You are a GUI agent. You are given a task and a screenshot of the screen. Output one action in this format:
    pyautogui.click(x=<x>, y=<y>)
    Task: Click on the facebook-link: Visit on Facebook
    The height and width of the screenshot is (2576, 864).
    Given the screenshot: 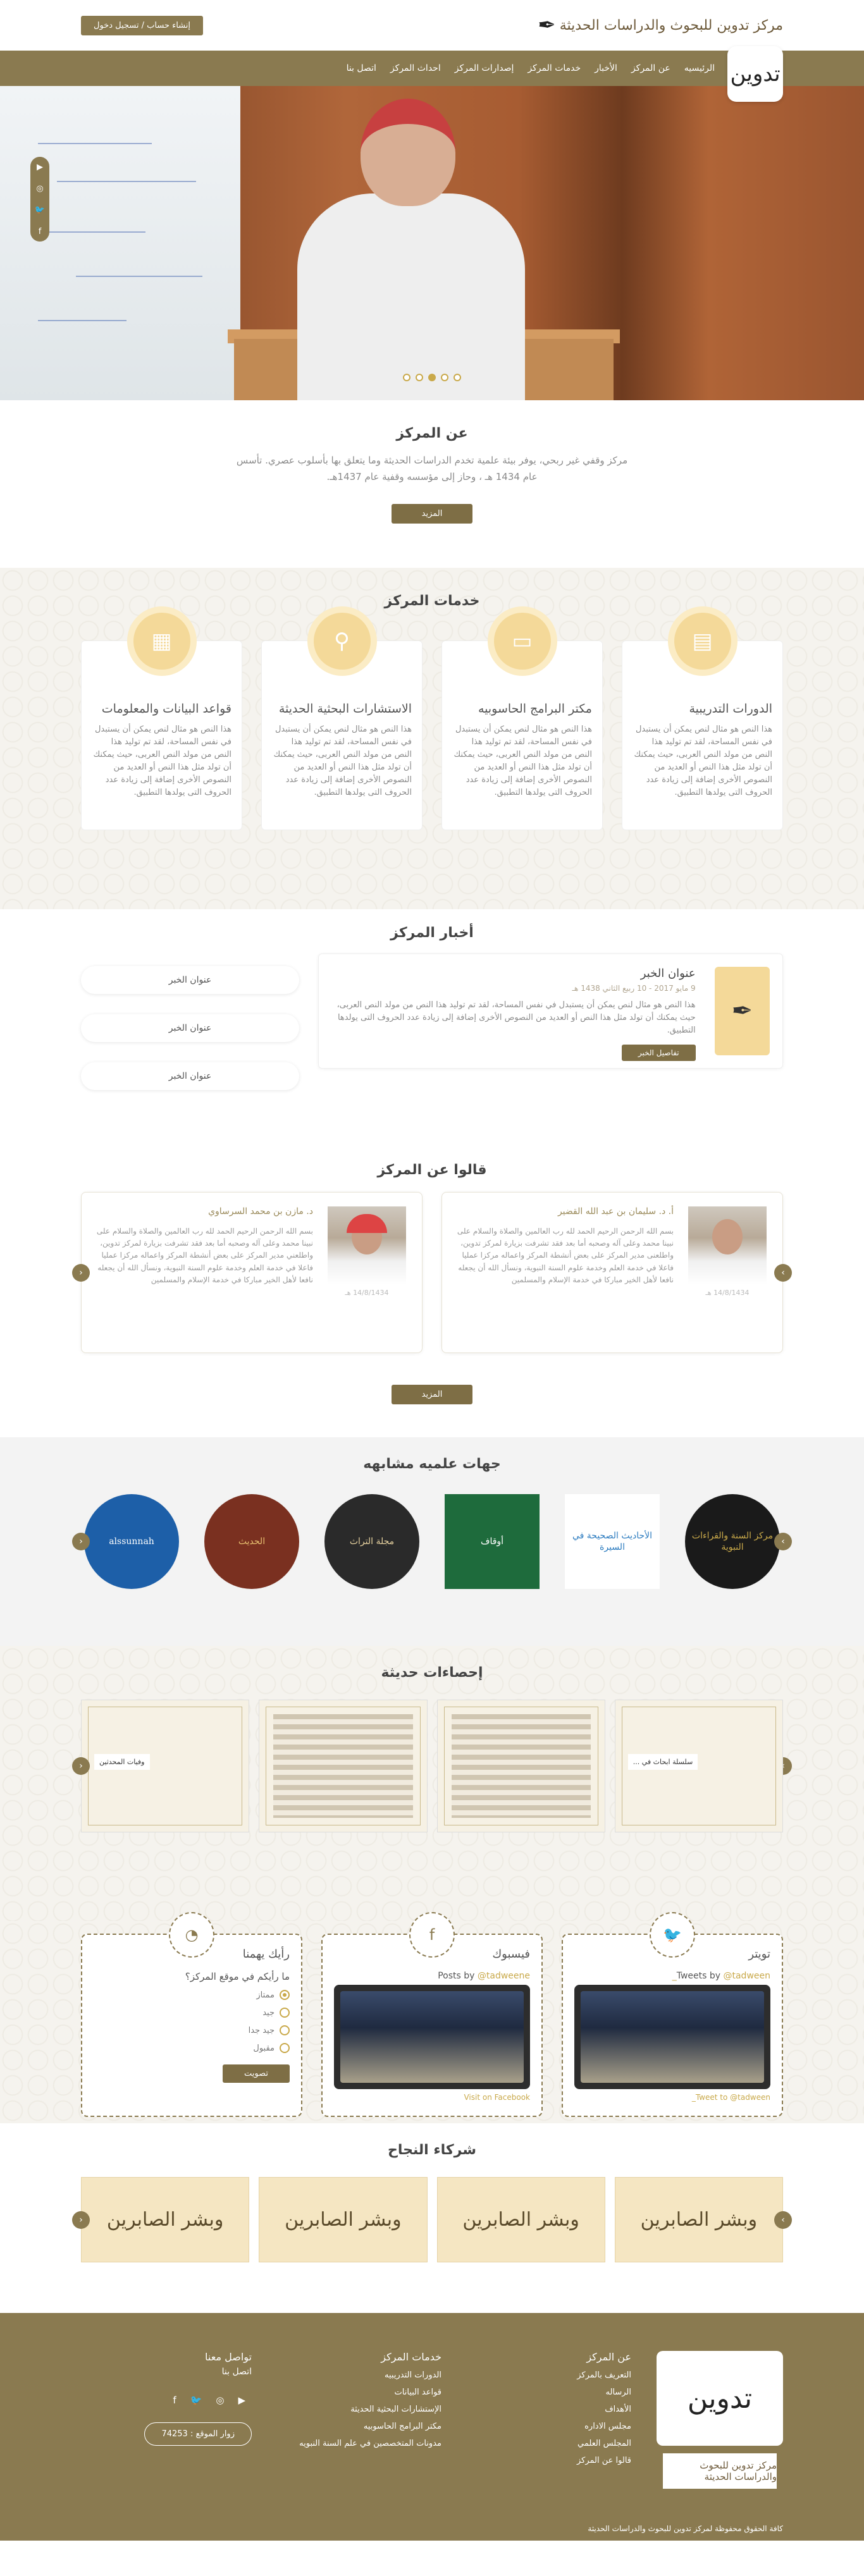 What is the action you would take?
    pyautogui.click(x=432, y=2097)
    